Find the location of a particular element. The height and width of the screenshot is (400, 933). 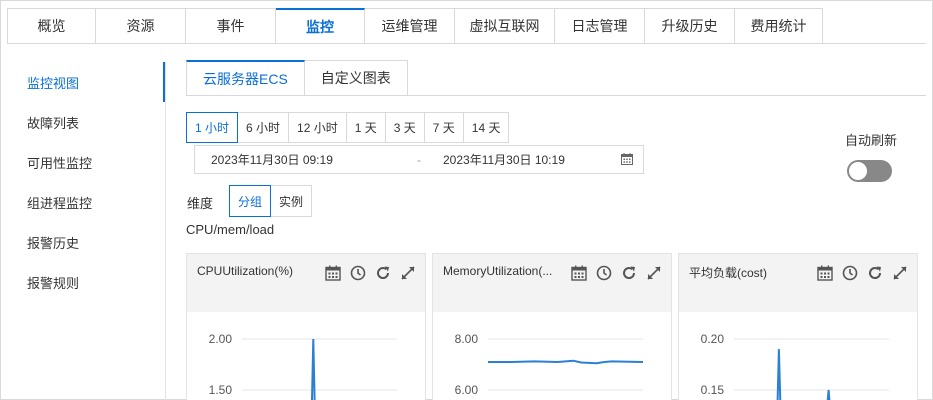

sidebar-item-0: 监控视图 is located at coordinates (83, 82).